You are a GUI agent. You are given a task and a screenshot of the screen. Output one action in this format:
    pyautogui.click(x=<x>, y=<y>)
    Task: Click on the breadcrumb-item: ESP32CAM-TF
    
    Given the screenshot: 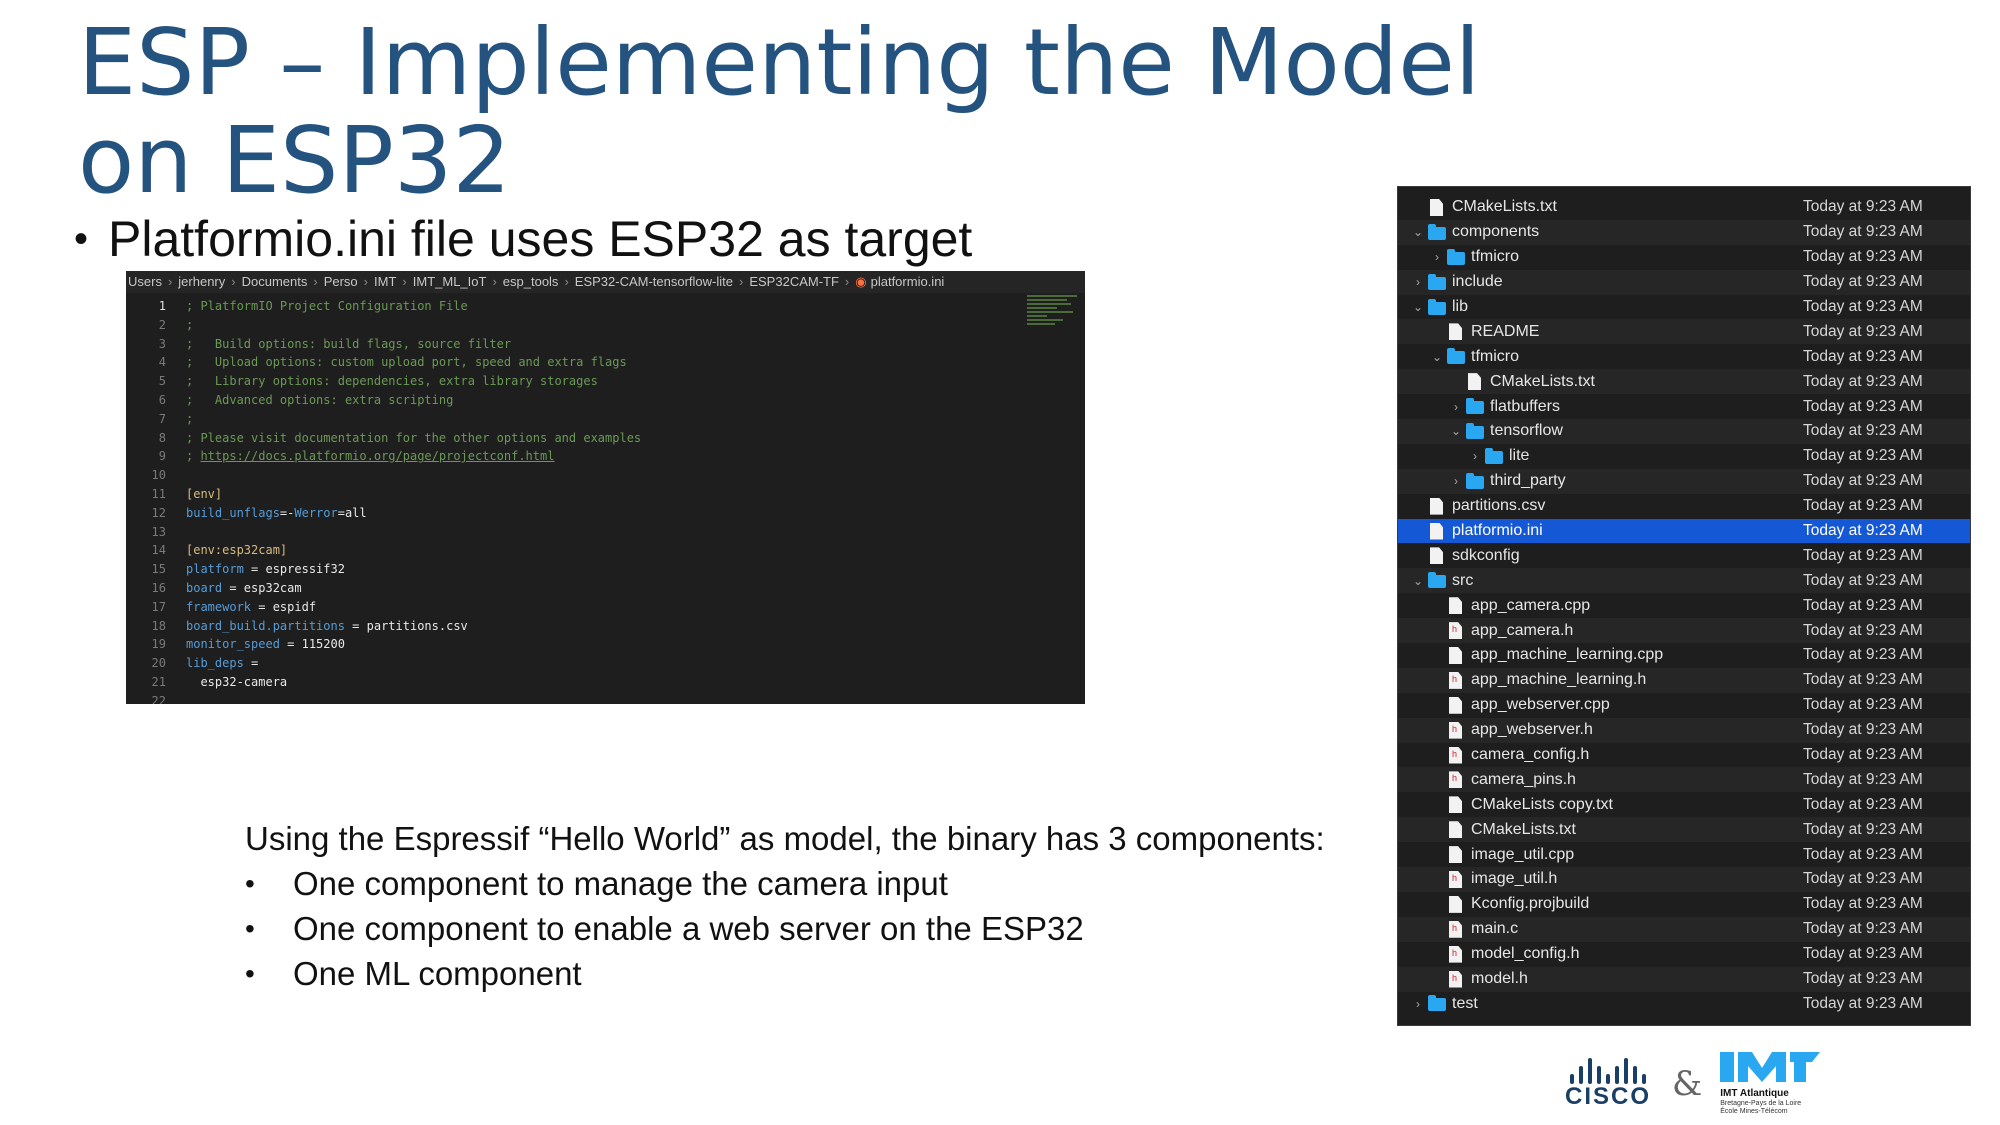 What is the action you would take?
    pyautogui.click(x=794, y=282)
    